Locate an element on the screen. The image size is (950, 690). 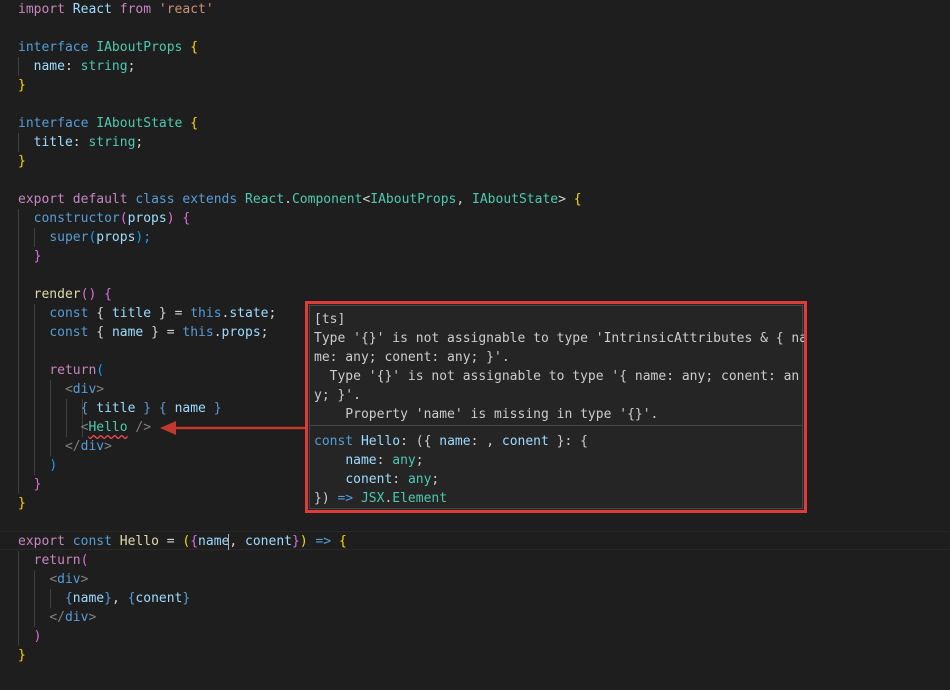
keyword-token: constructor is located at coordinates (76, 218).